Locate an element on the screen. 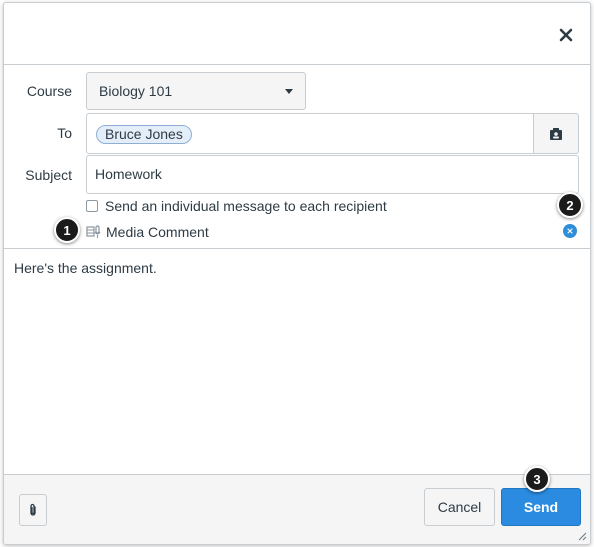  send-button: Send is located at coordinates (541, 507).